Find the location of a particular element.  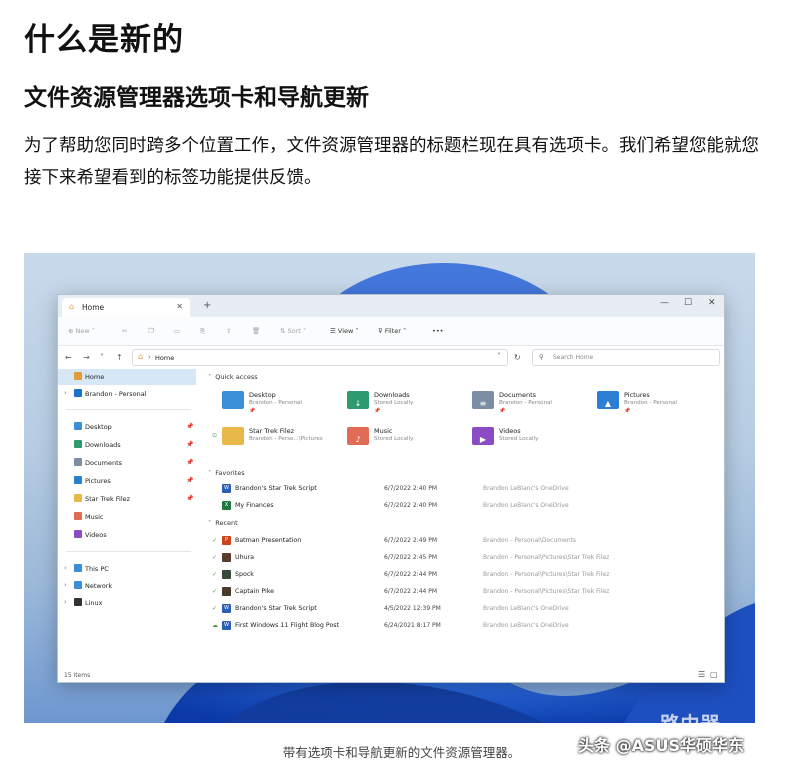

sidebar-item-linux: › Linux is located at coordinates (127, 603).